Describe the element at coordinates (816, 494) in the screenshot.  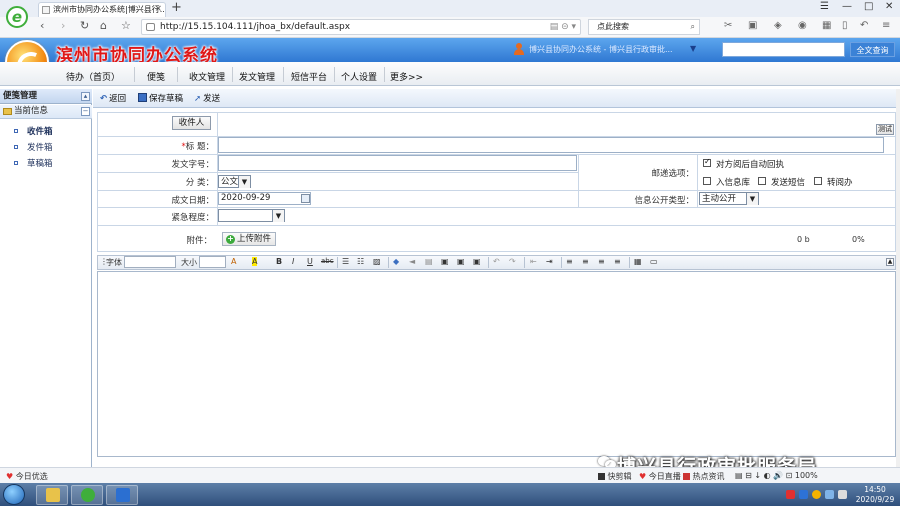
I see `tray-status-icon` at that location.